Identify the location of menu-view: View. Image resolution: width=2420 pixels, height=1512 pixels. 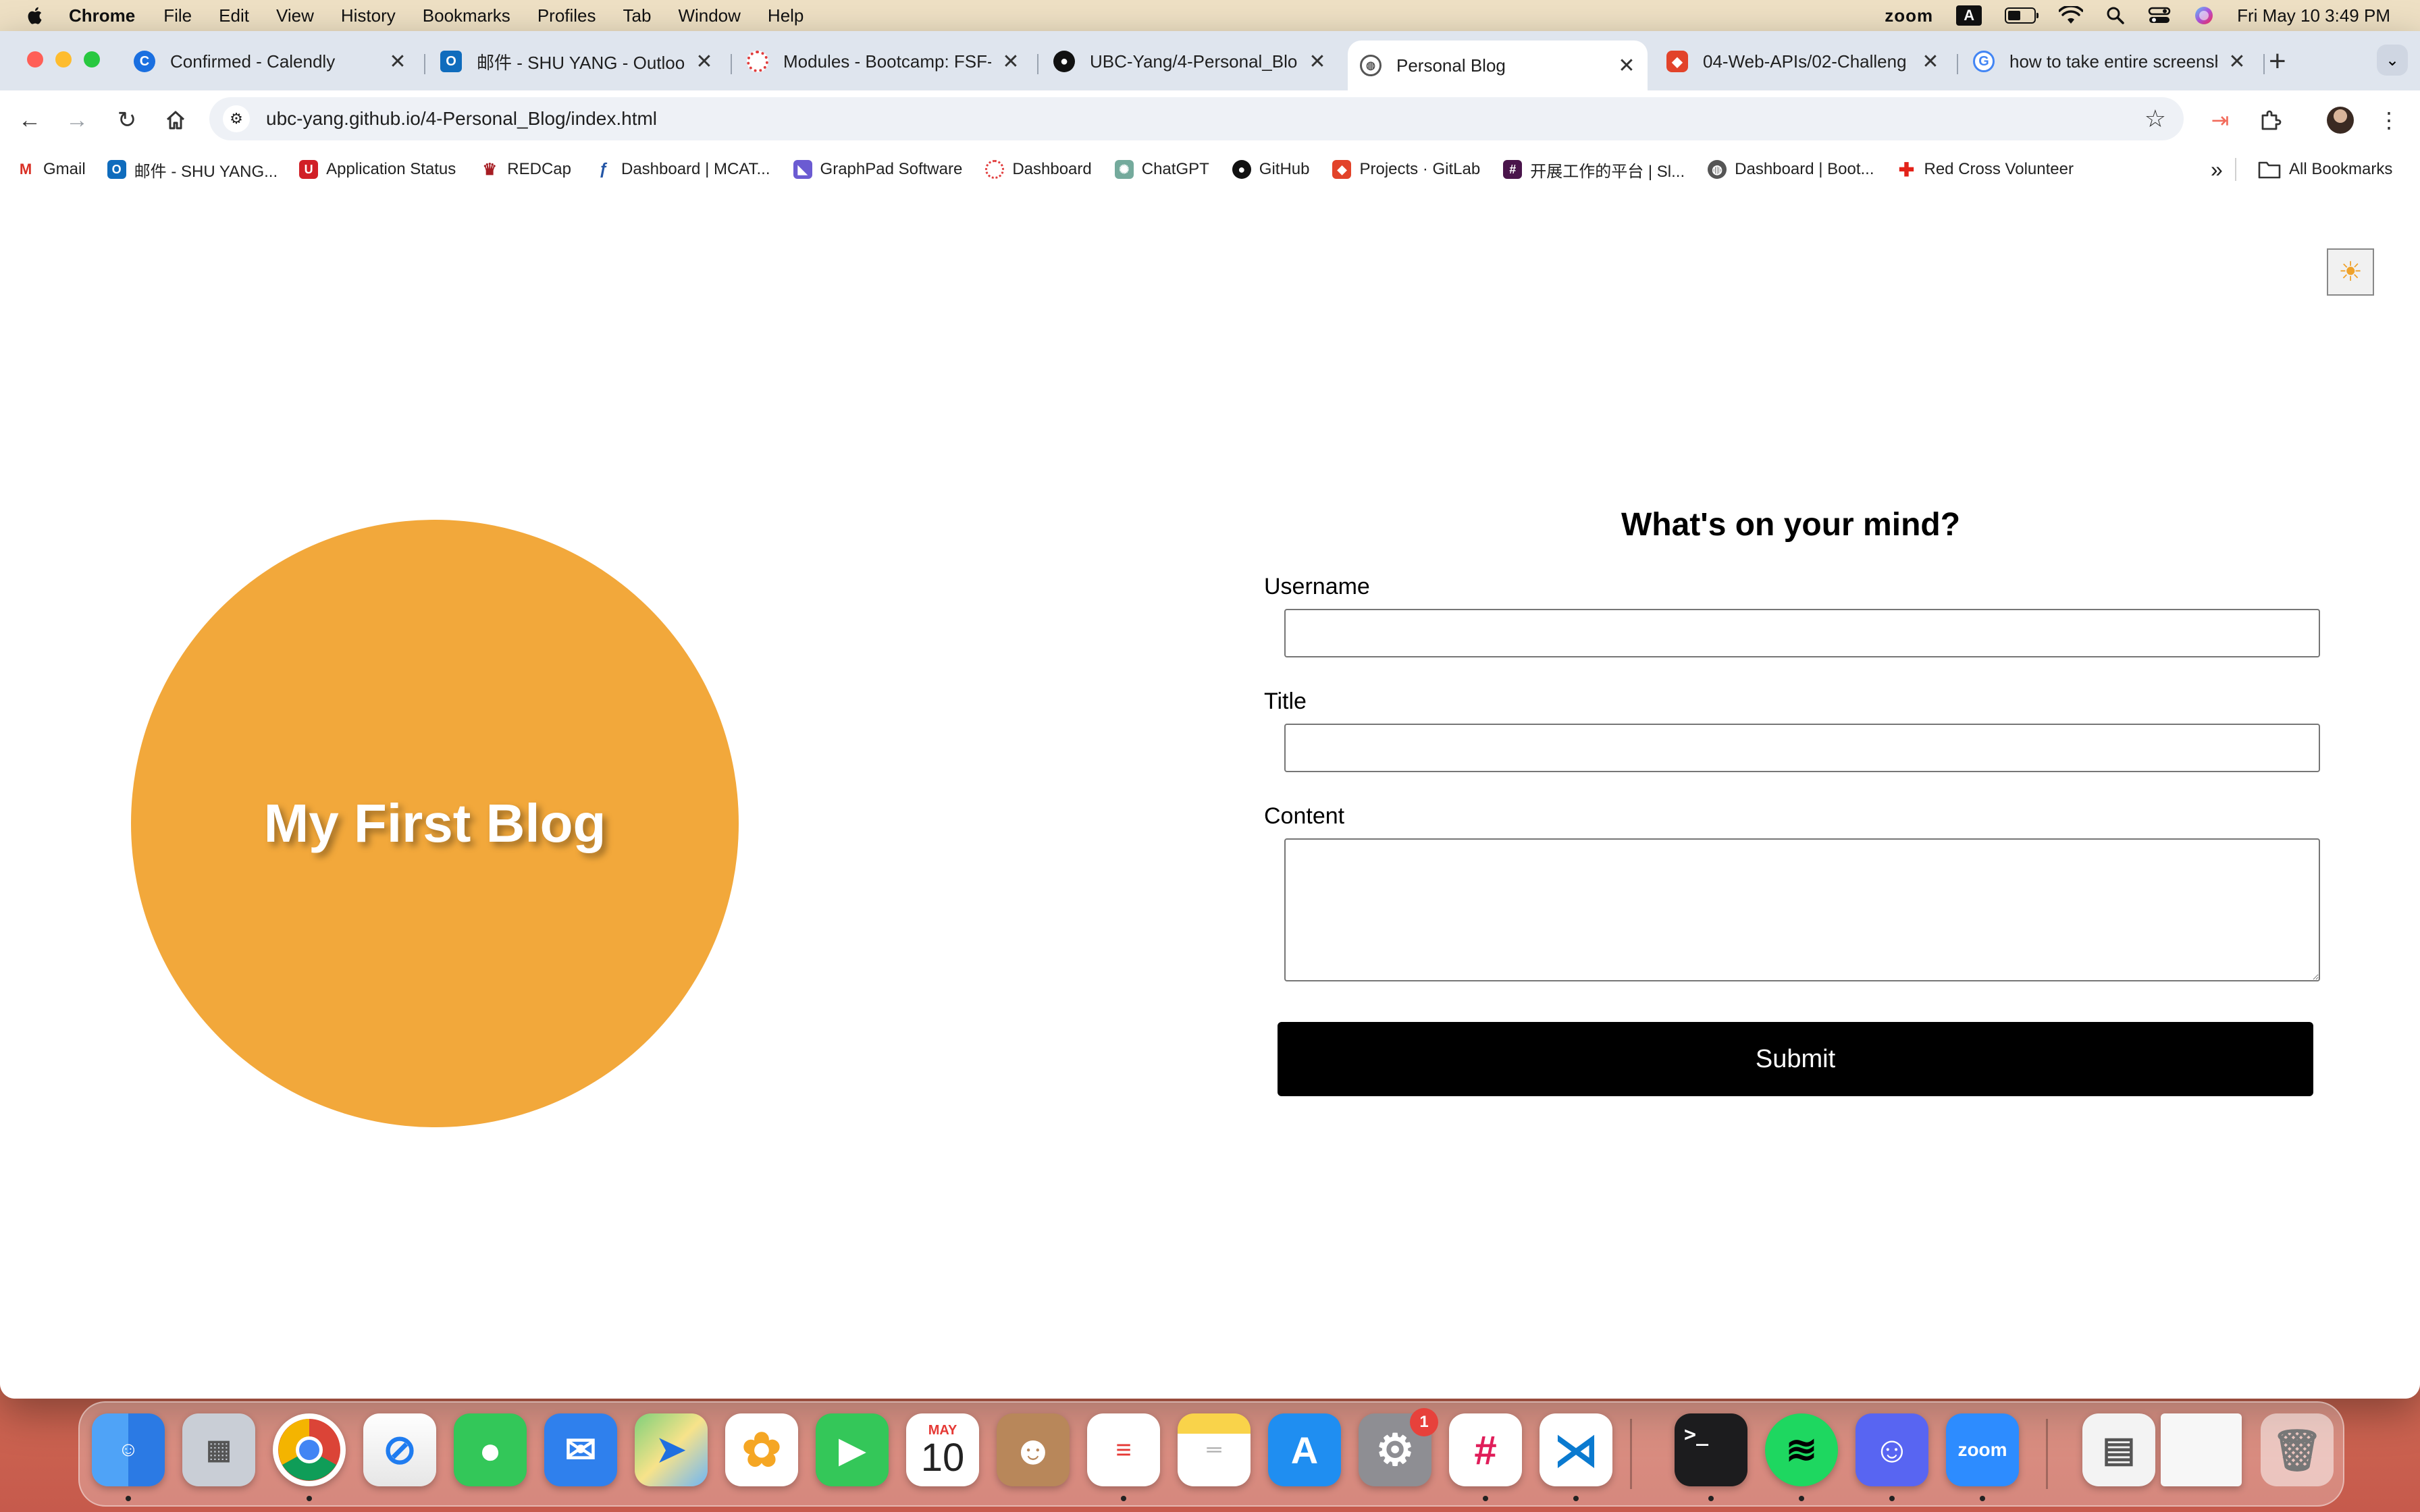
(295, 15).